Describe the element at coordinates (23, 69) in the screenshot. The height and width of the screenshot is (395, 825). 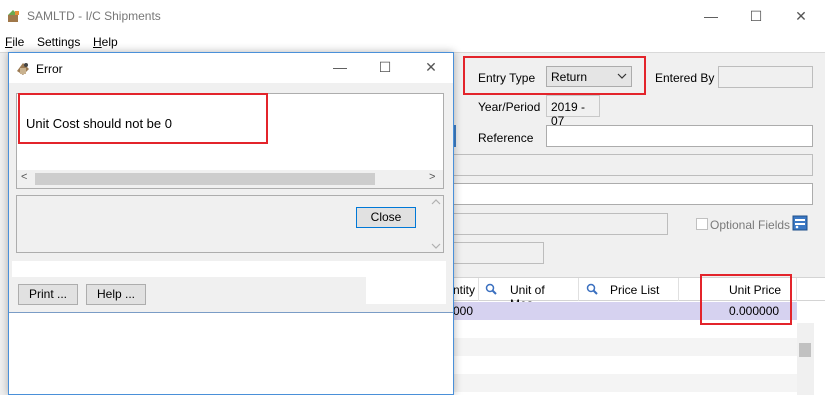
I see `error-dialog-icon` at that location.